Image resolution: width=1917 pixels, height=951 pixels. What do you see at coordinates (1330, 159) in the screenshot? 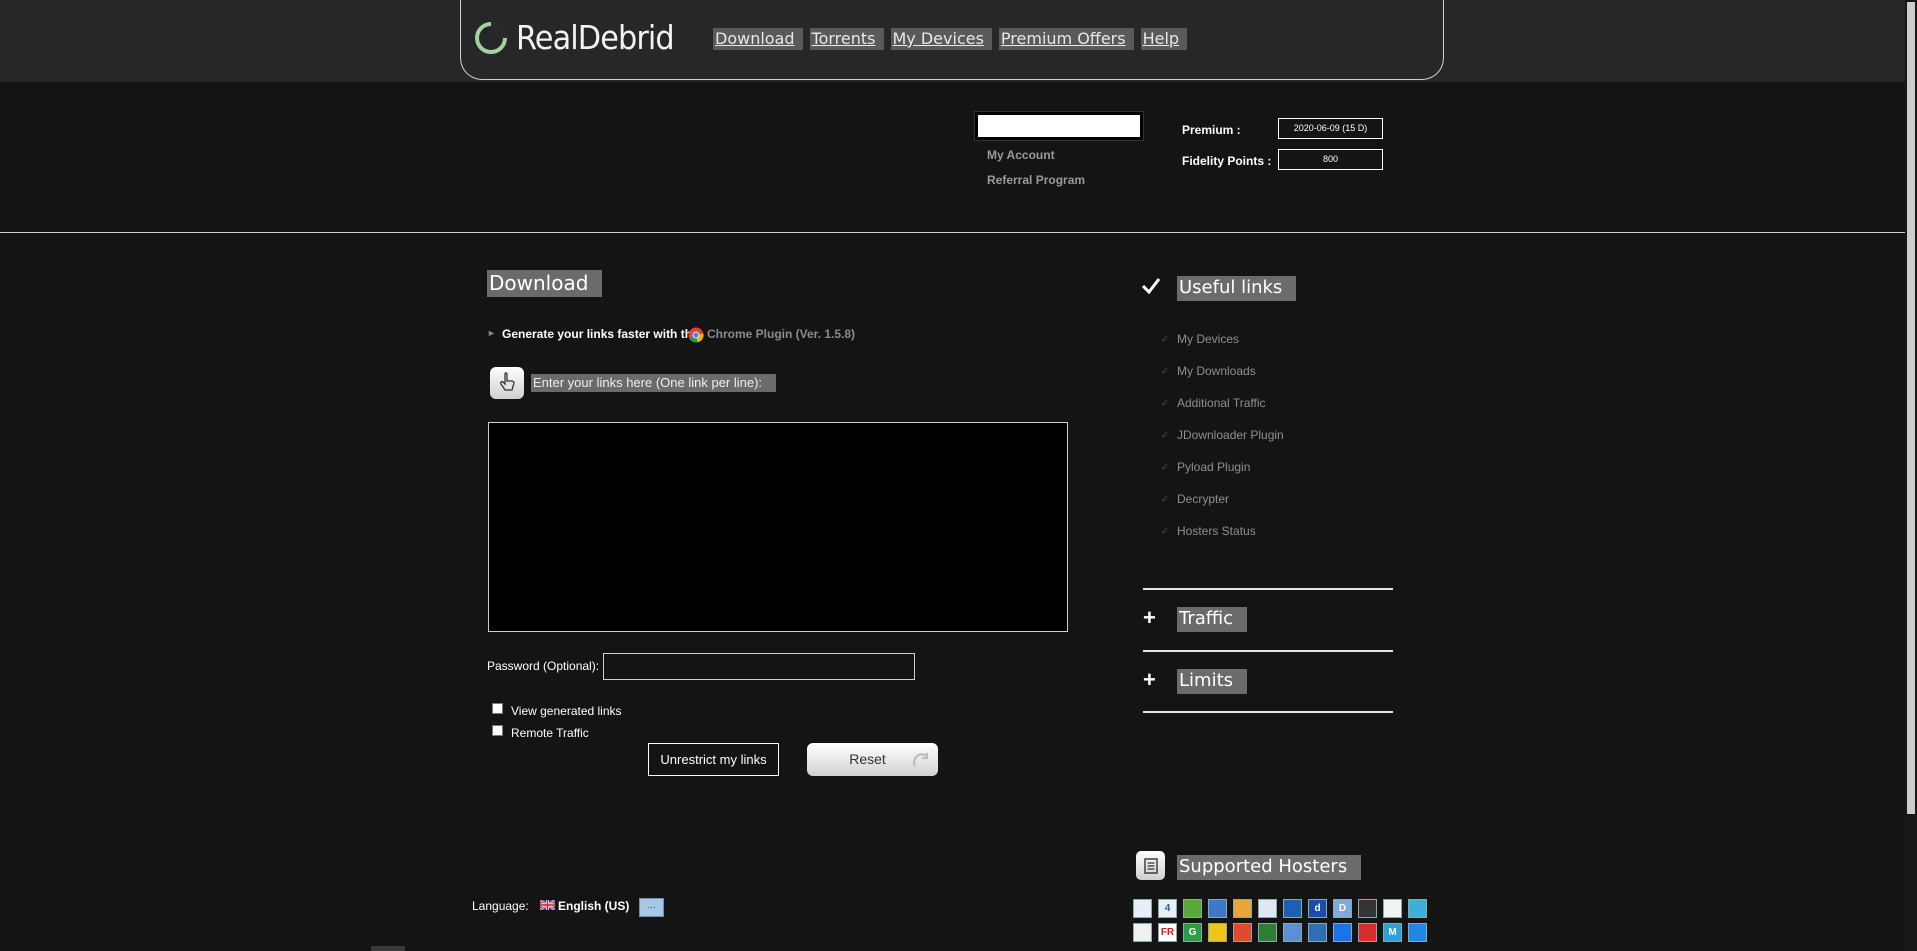
I see `fidelity-points-value: 800` at bounding box center [1330, 159].